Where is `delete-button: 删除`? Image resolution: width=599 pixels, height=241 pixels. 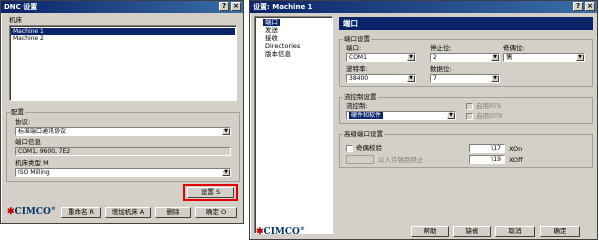
delete-button: 删除 is located at coordinates (173, 212).